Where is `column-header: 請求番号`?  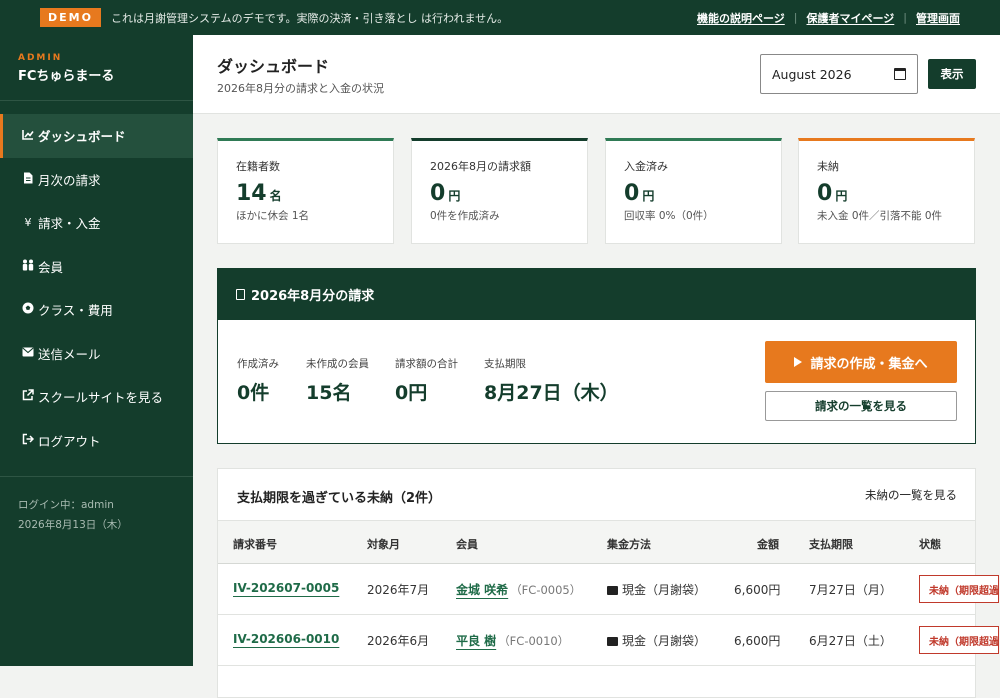
column-header: 請求番号 is located at coordinates (255, 544).